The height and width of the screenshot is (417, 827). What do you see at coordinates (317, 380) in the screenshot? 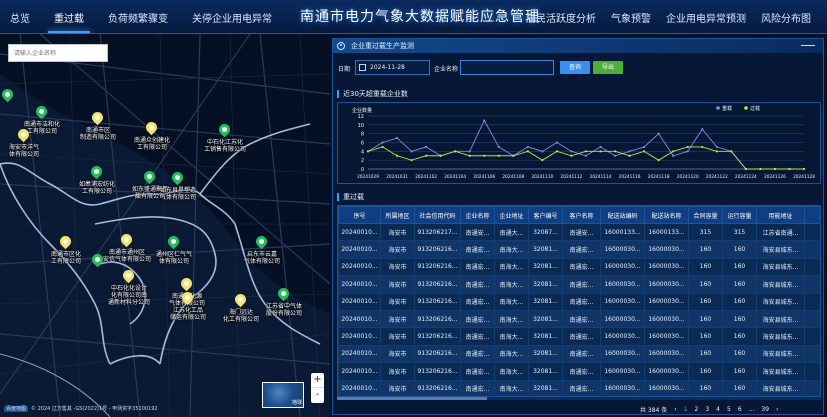
I see `zoom-in-button: +` at bounding box center [317, 380].